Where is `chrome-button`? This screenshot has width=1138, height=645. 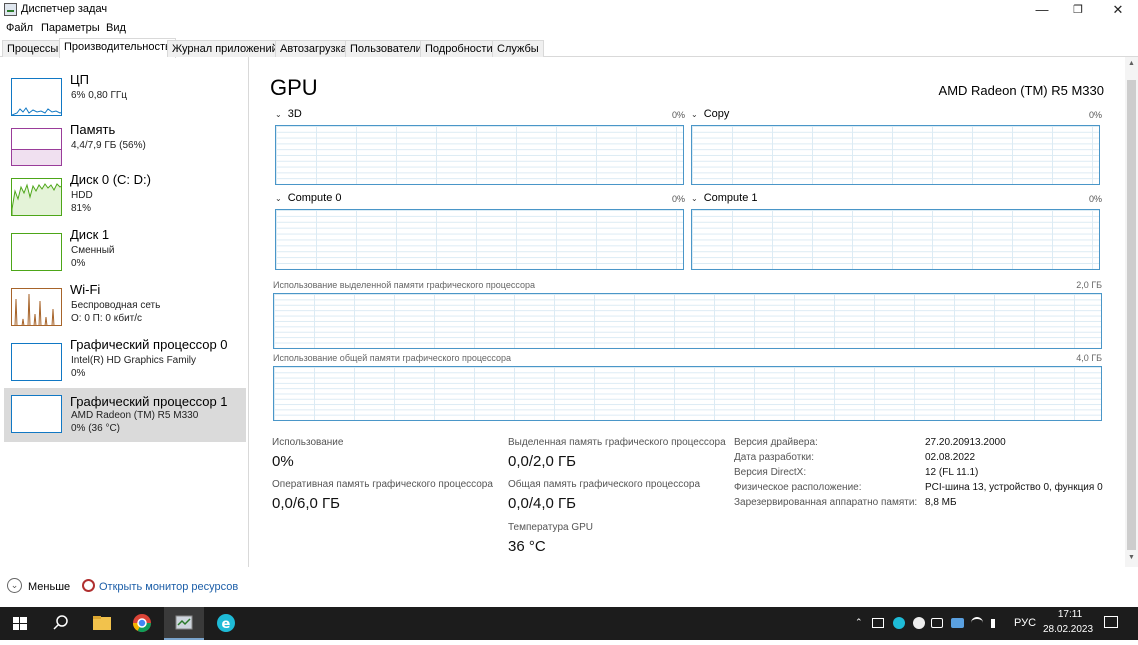 chrome-button is located at coordinates (142, 623).